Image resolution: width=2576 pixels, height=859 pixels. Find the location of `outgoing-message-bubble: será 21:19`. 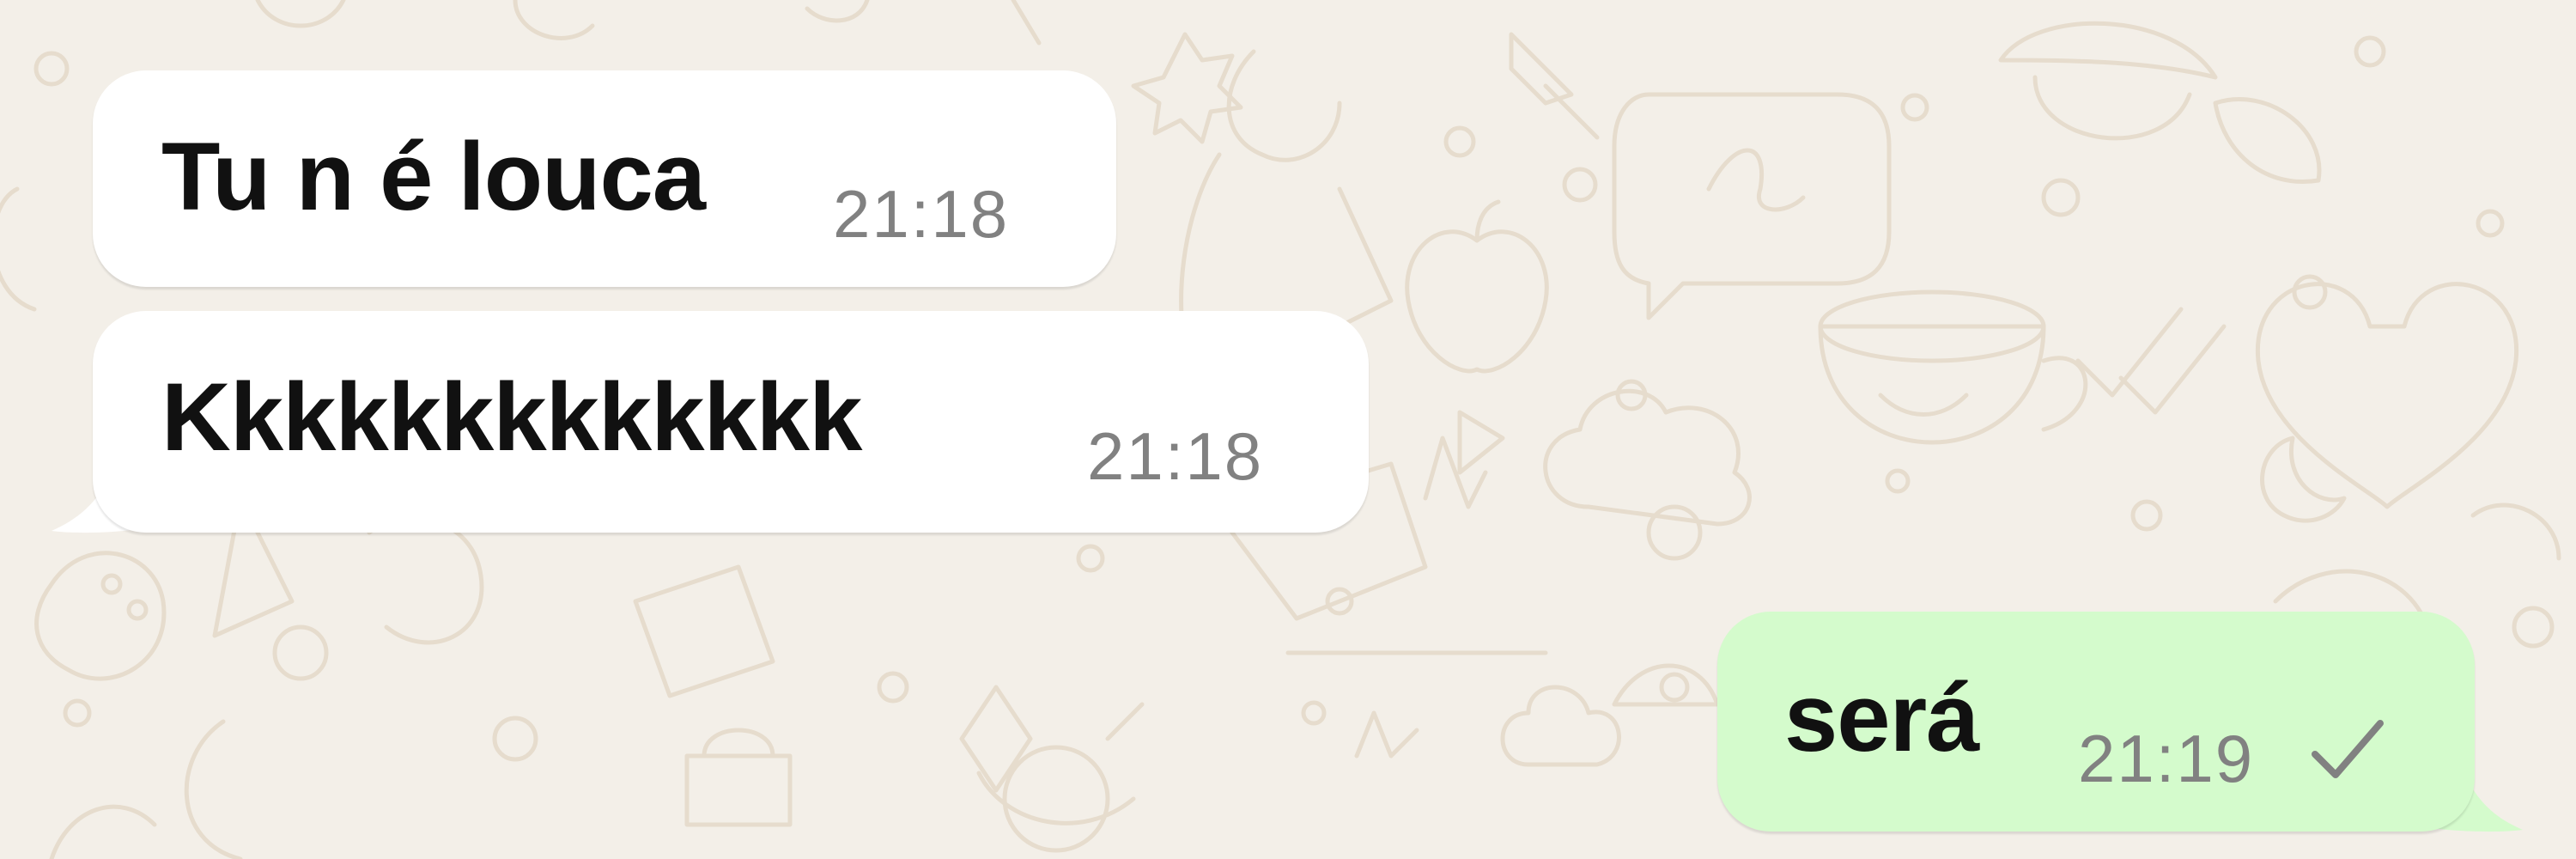

outgoing-message-bubble: será 21:19 is located at coordinates (2096, 722).